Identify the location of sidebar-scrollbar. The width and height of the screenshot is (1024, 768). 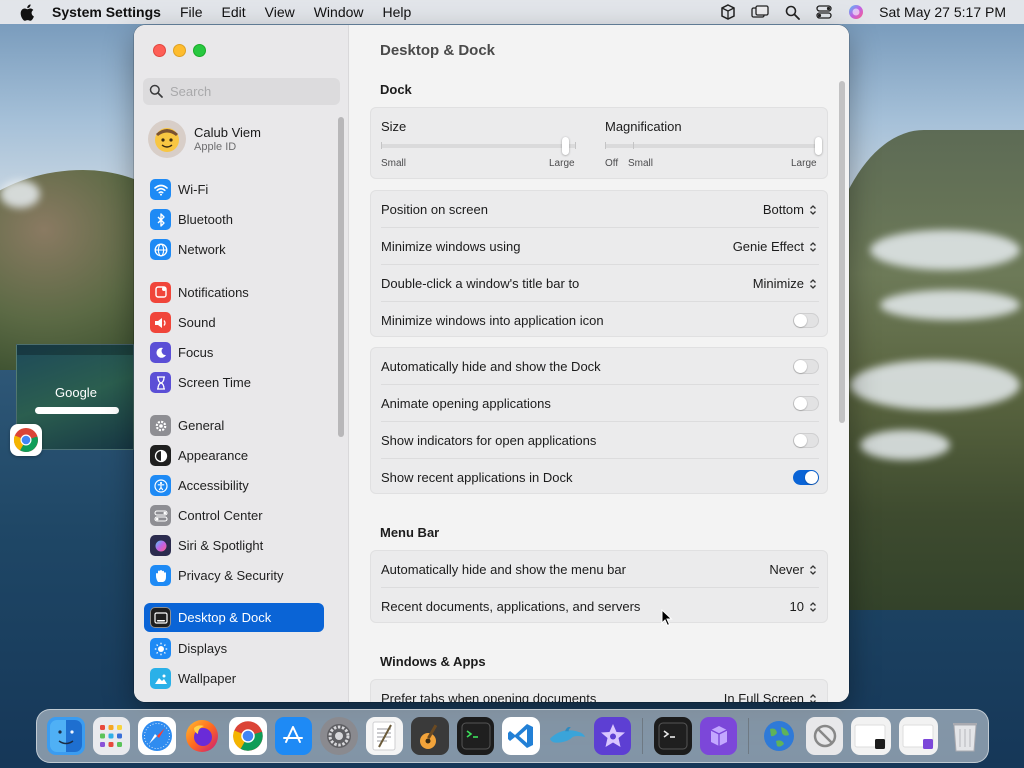
(341, 277).